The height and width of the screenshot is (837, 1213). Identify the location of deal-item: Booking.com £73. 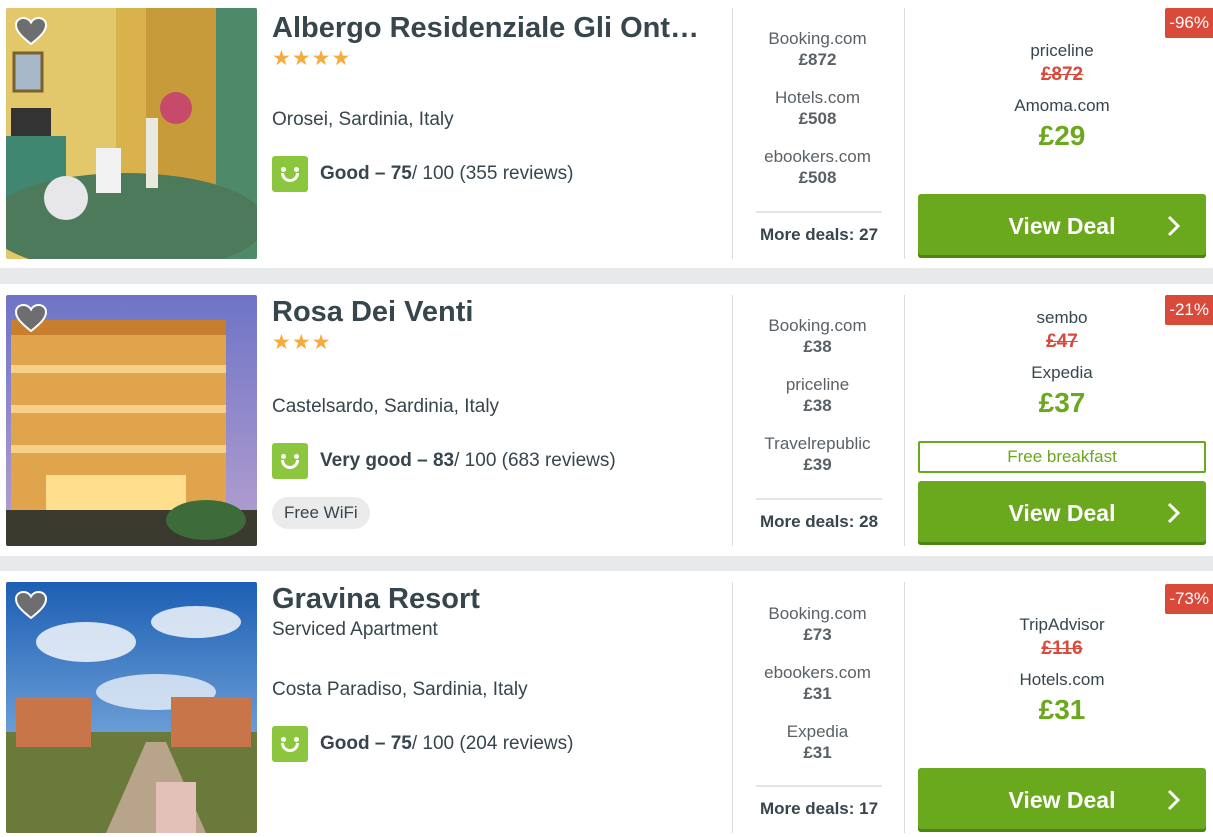
(817, 632).